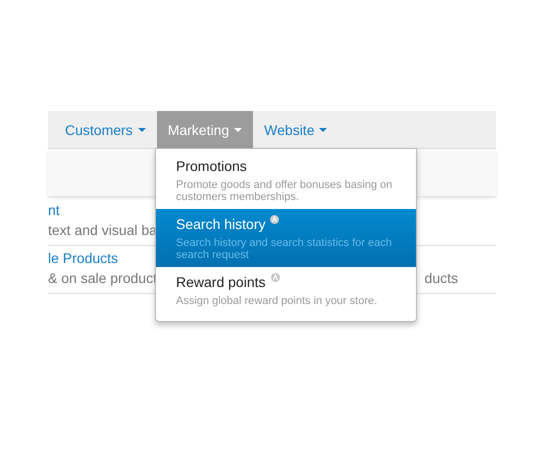  I want to click on menu-item: Promotions Promote goods and offer bonuses basing on customers memberships., so click(286, 180).